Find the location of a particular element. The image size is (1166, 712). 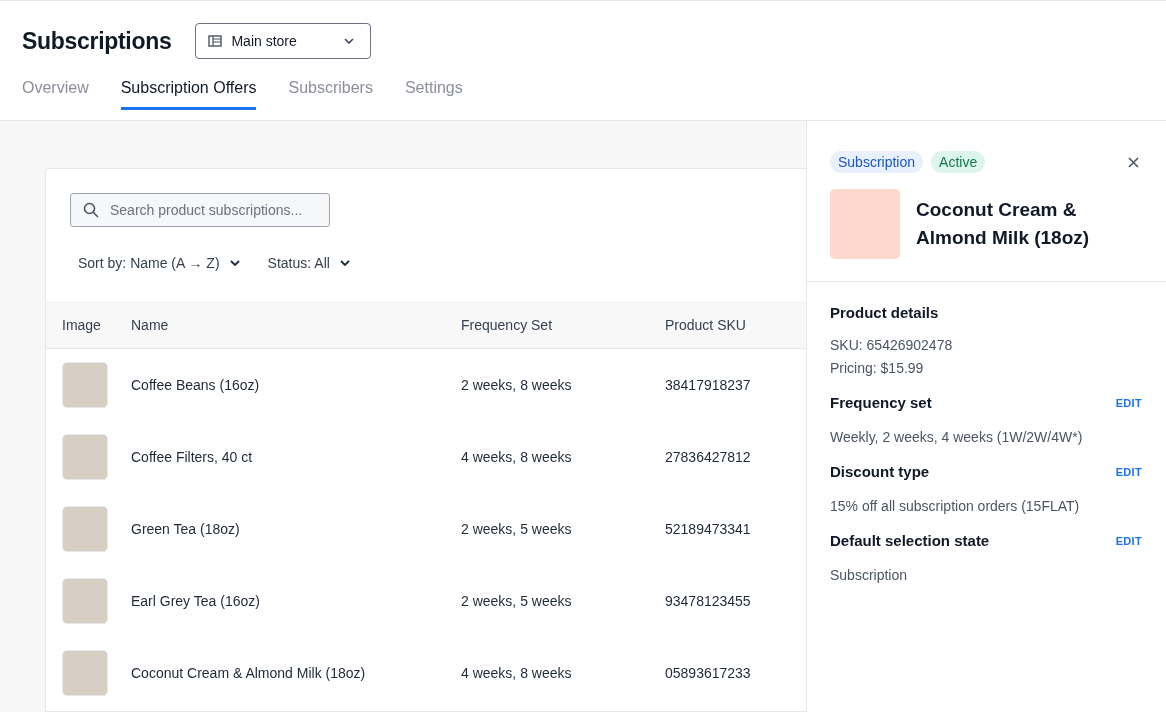

column-header: Name is located at coordinates (150, 324).